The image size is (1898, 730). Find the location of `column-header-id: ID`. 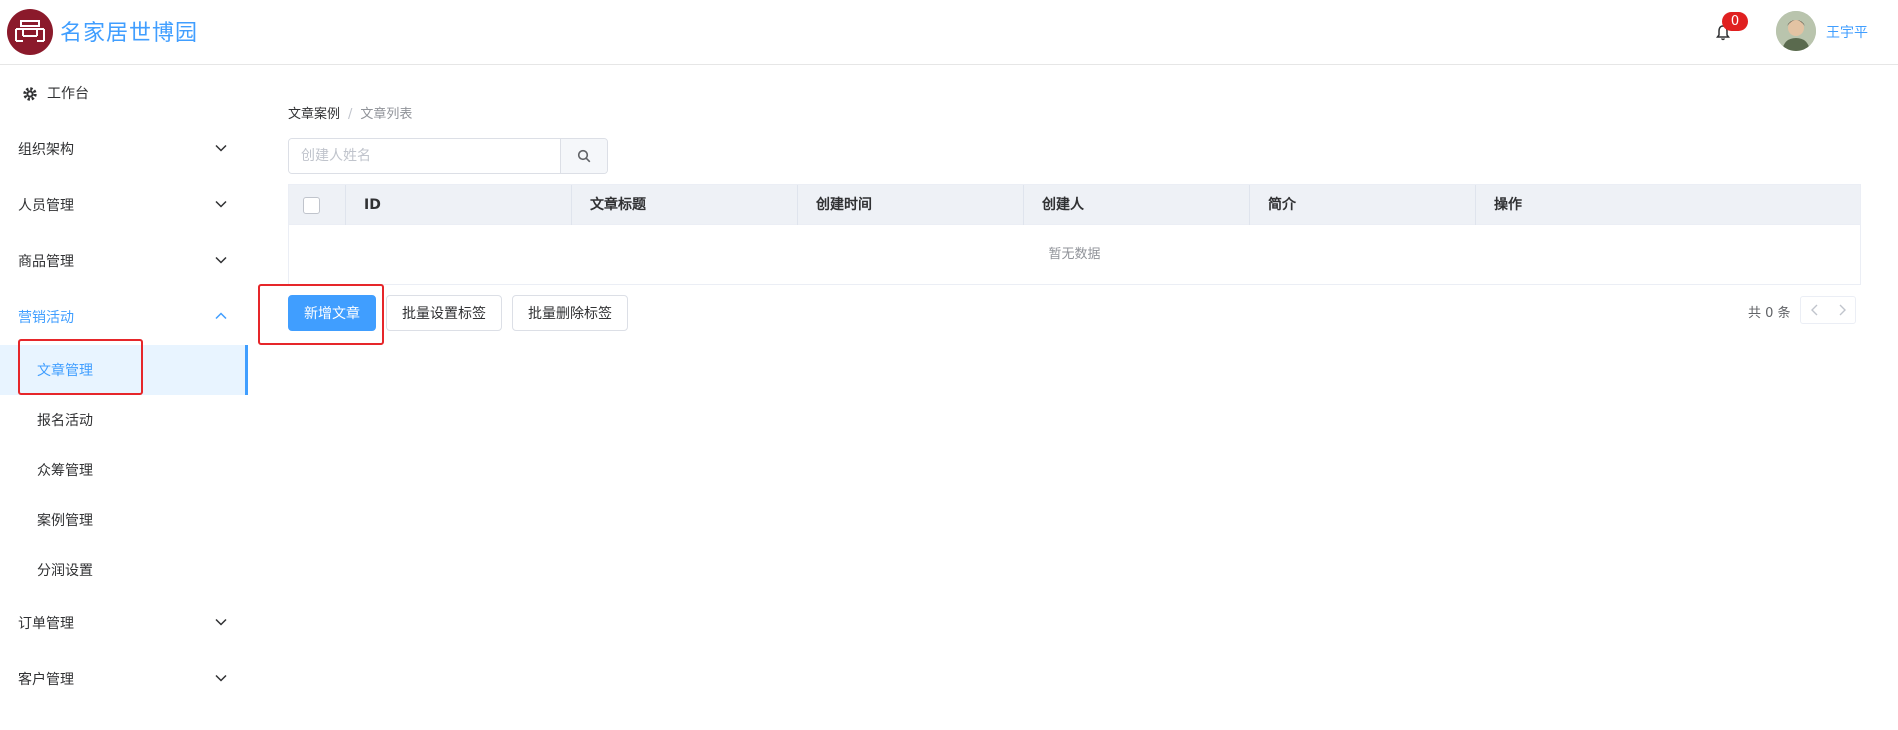

column-header-id: ID is located at coordinates (459, 205).